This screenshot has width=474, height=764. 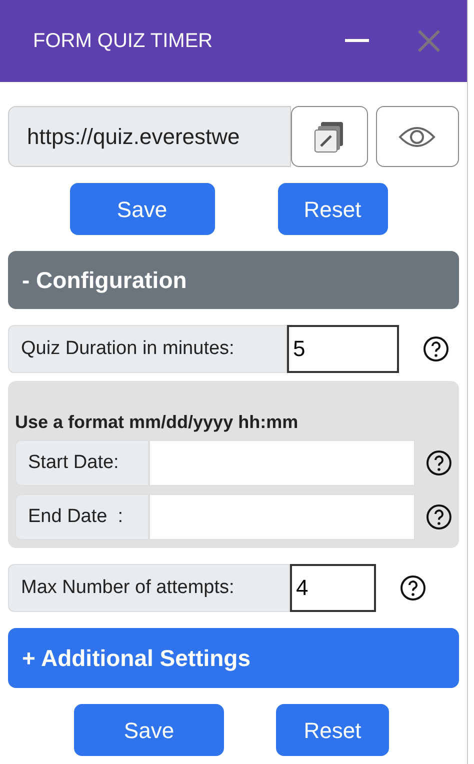 What do you see at coordinates (343, 349) in the screenshot?
I see `duration-input: 5` at bounding box center [343, 349].